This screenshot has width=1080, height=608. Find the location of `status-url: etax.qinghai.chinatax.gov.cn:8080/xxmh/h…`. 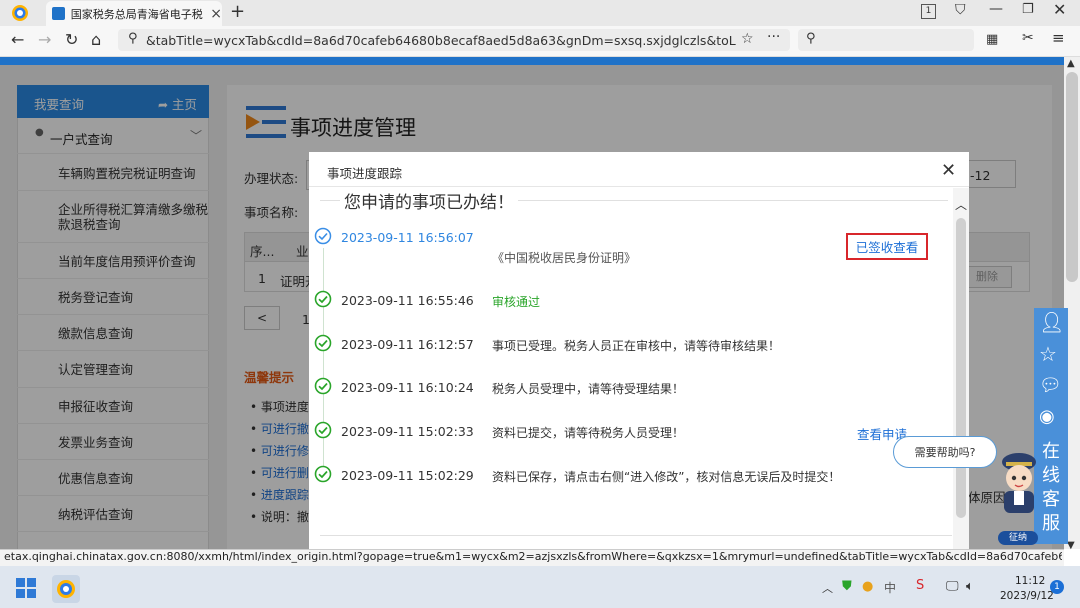

status-url: etax.qinghai.chinatax.gov.cn:8080/xxmh/h… is located at coordinates (533, 556).